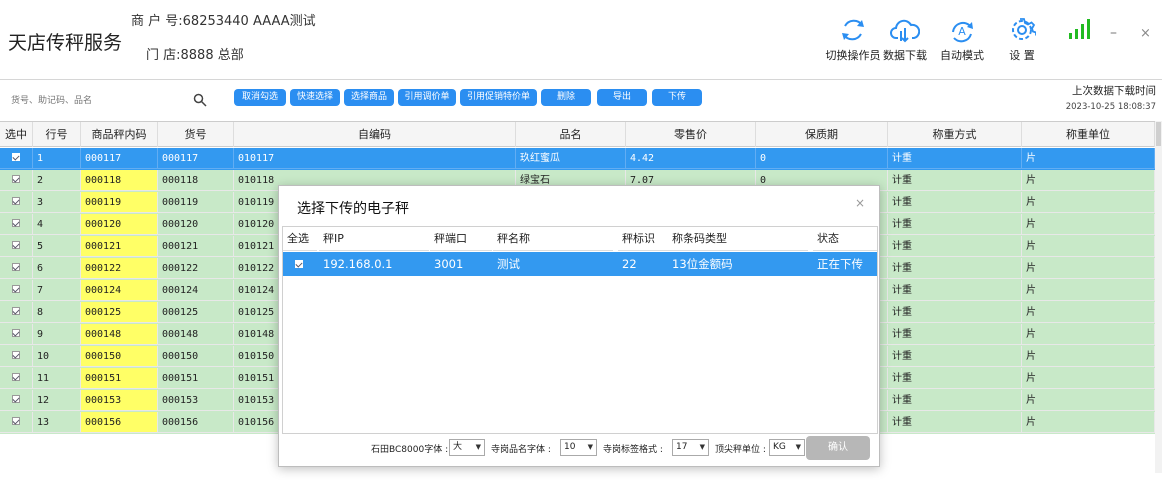  What do you see at coordinates (200, 100) in the screenshot?
I see `search-icon` at bounding box center [200, 100].